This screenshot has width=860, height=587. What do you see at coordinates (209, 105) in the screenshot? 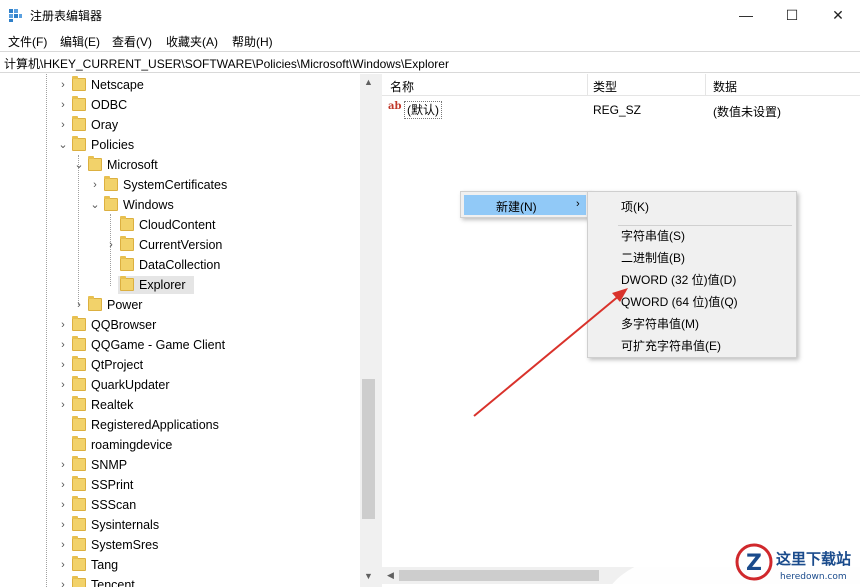
I see `tree-item: › ODBC` at bounding box center [209, 105].